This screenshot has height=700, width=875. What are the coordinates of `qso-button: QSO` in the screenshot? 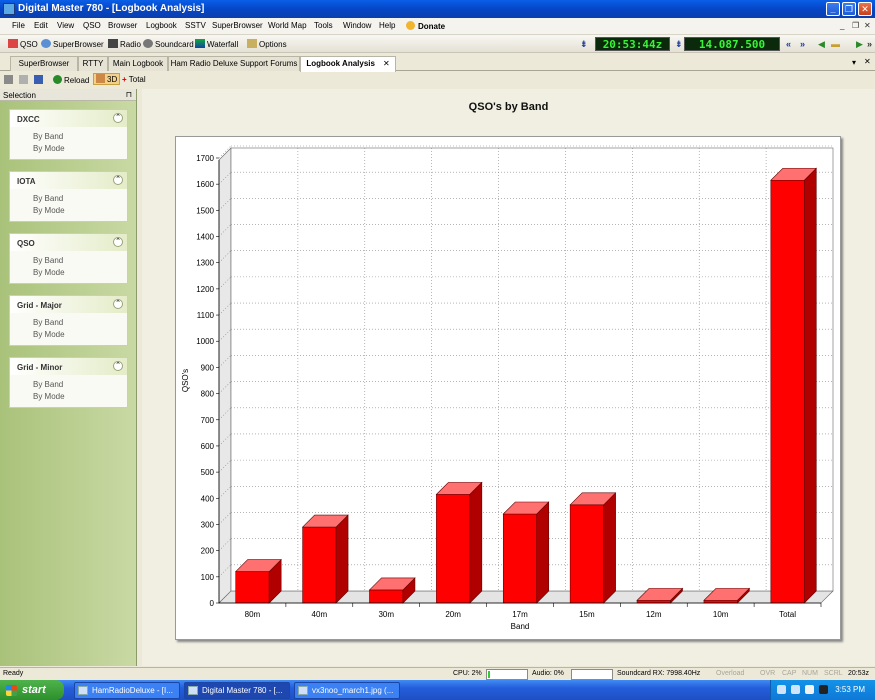 It's located at (23, 44).